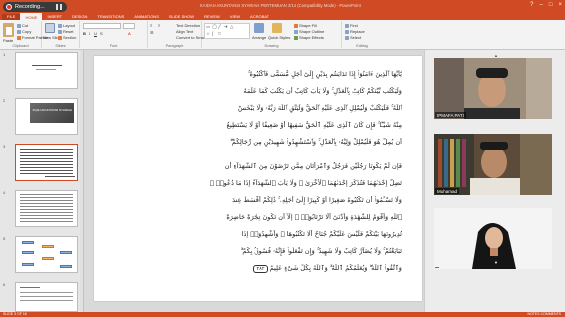 Image resolution: width=565 pixels, height=317 pixels. What do you see at coordinates (231, 27) in the screenshot?
I see `shape-triangle-icon: △` at bounding box center [231, 27].